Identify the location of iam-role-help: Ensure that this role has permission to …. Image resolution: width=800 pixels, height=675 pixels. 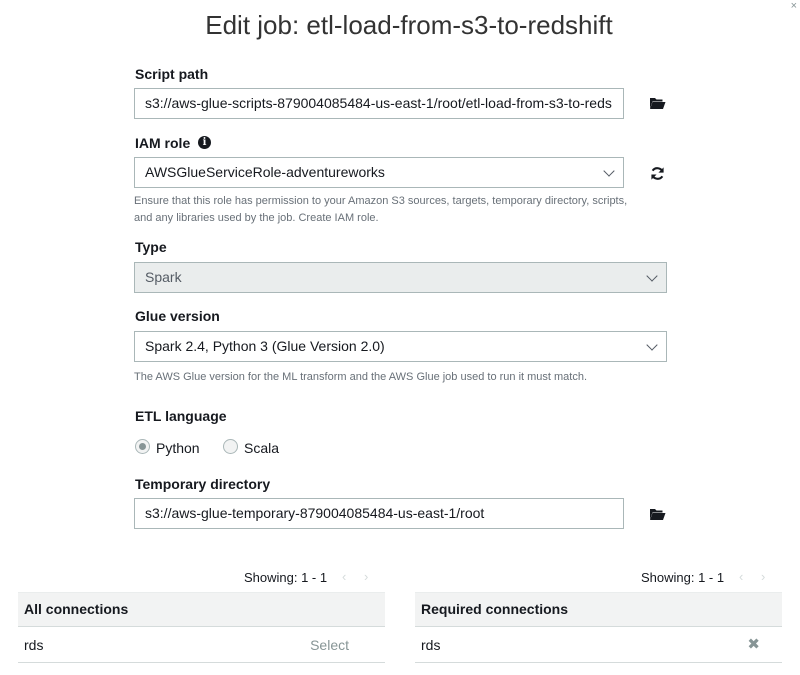
(381, 209).